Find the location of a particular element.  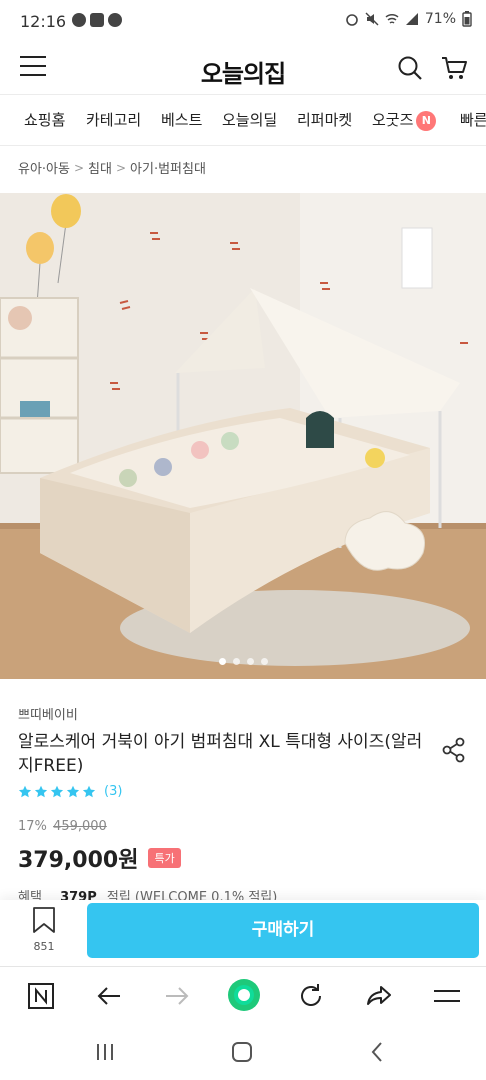

buy-button: 구매하기 is located at coordinates (283, 930).